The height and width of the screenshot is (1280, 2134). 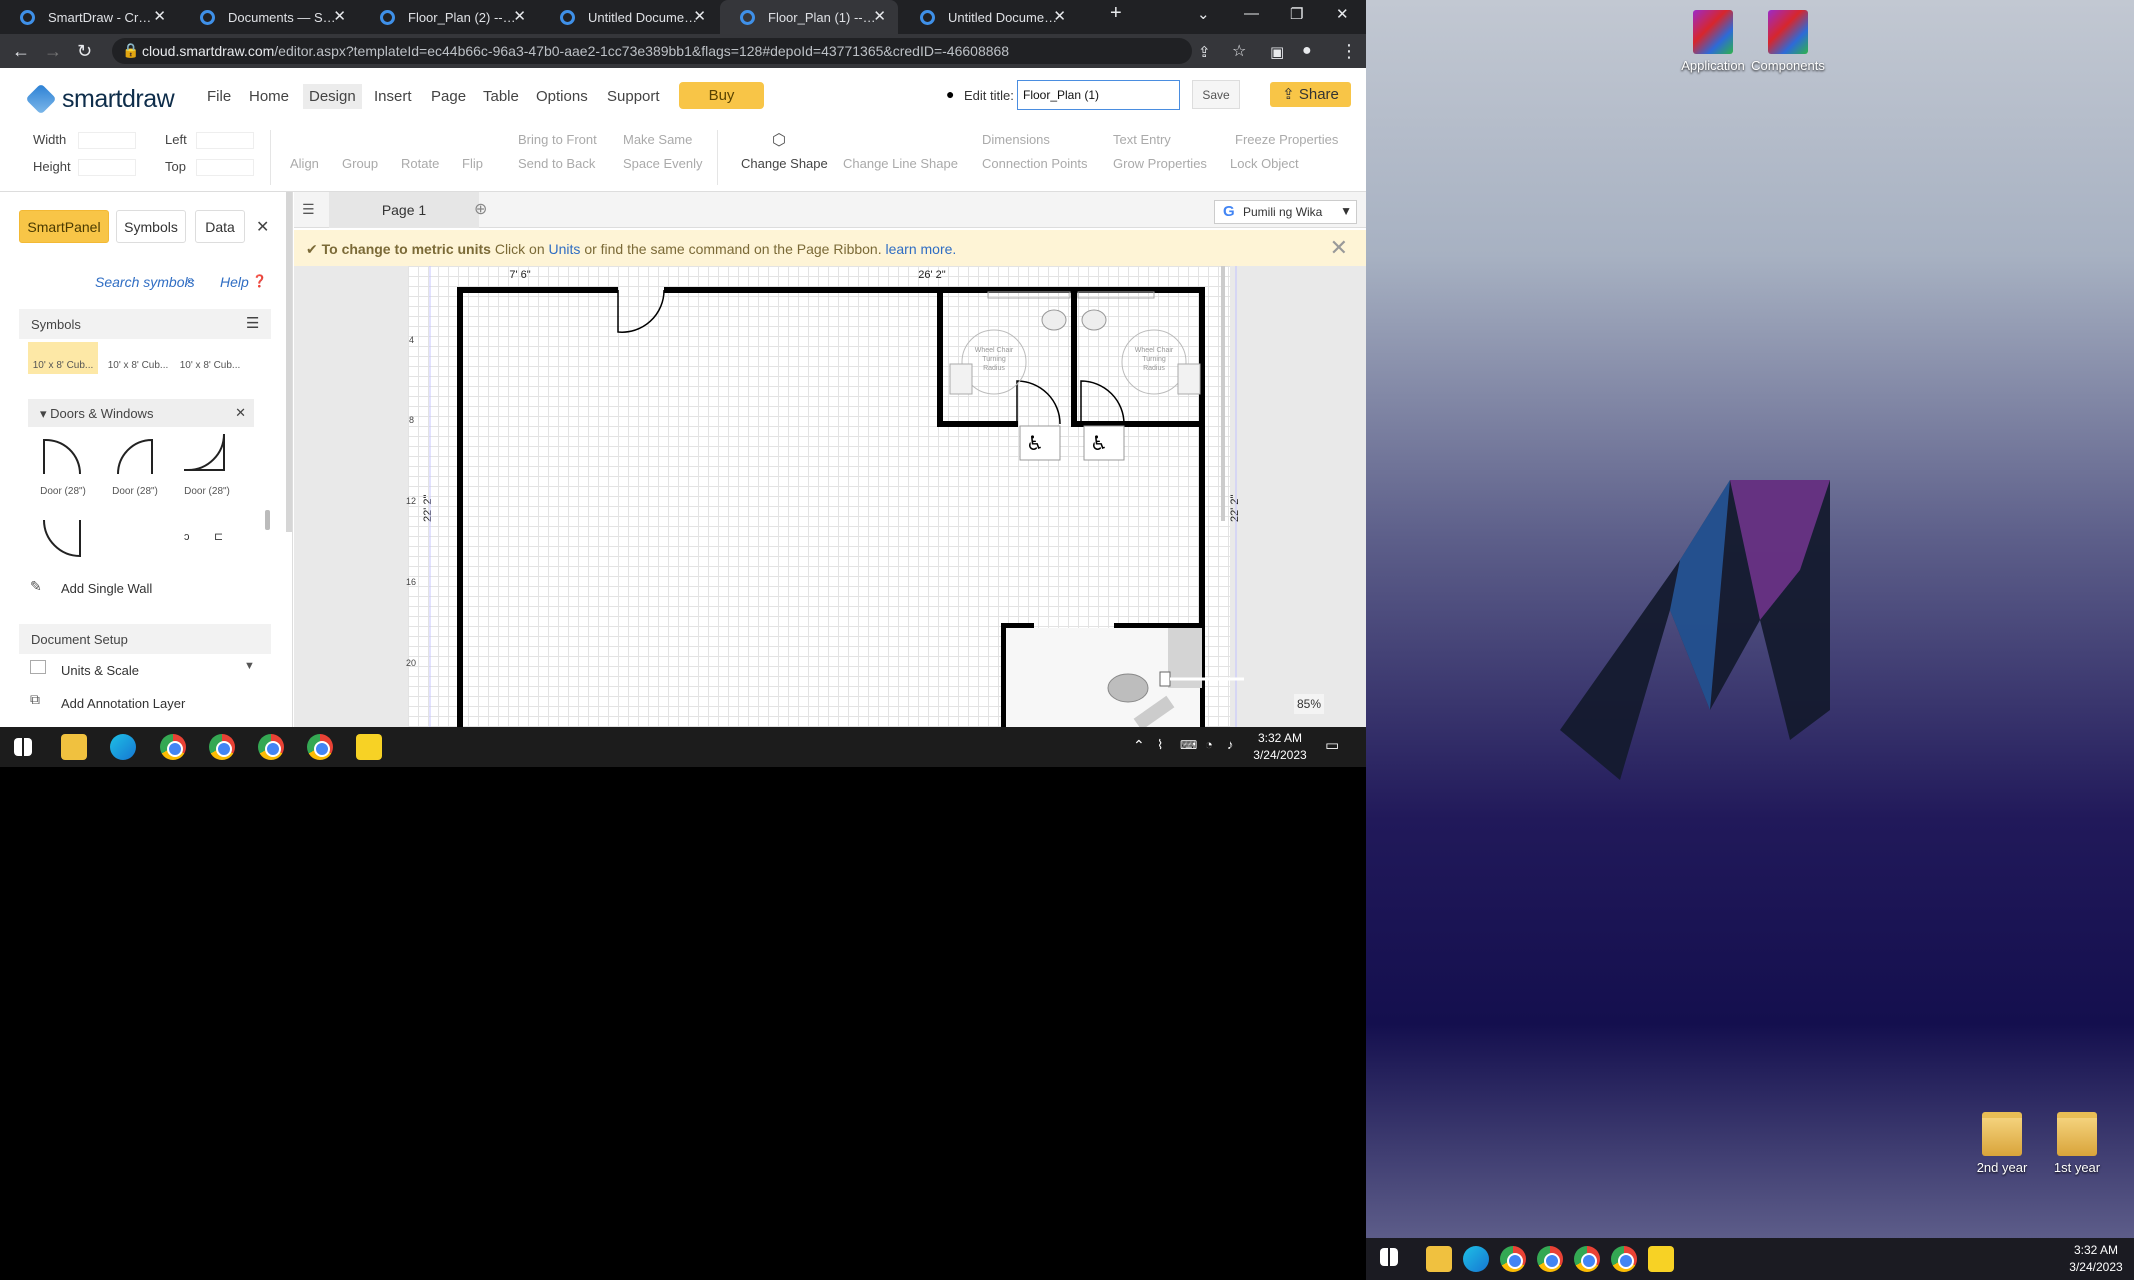 What do you see at coordinates (1139, 745) in the screenshot?
I see `show-hidden-icons-icon: ⌃` at bounding box center [1139, 745].